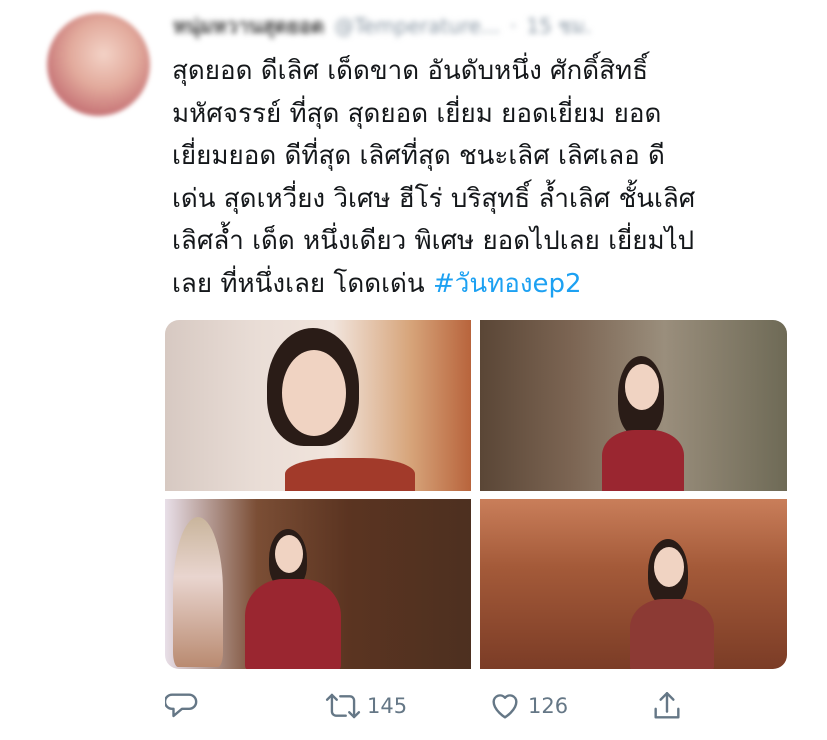  Describe the element at coordinates (98, 64) in the screenshot. I see `avatar` at that location.